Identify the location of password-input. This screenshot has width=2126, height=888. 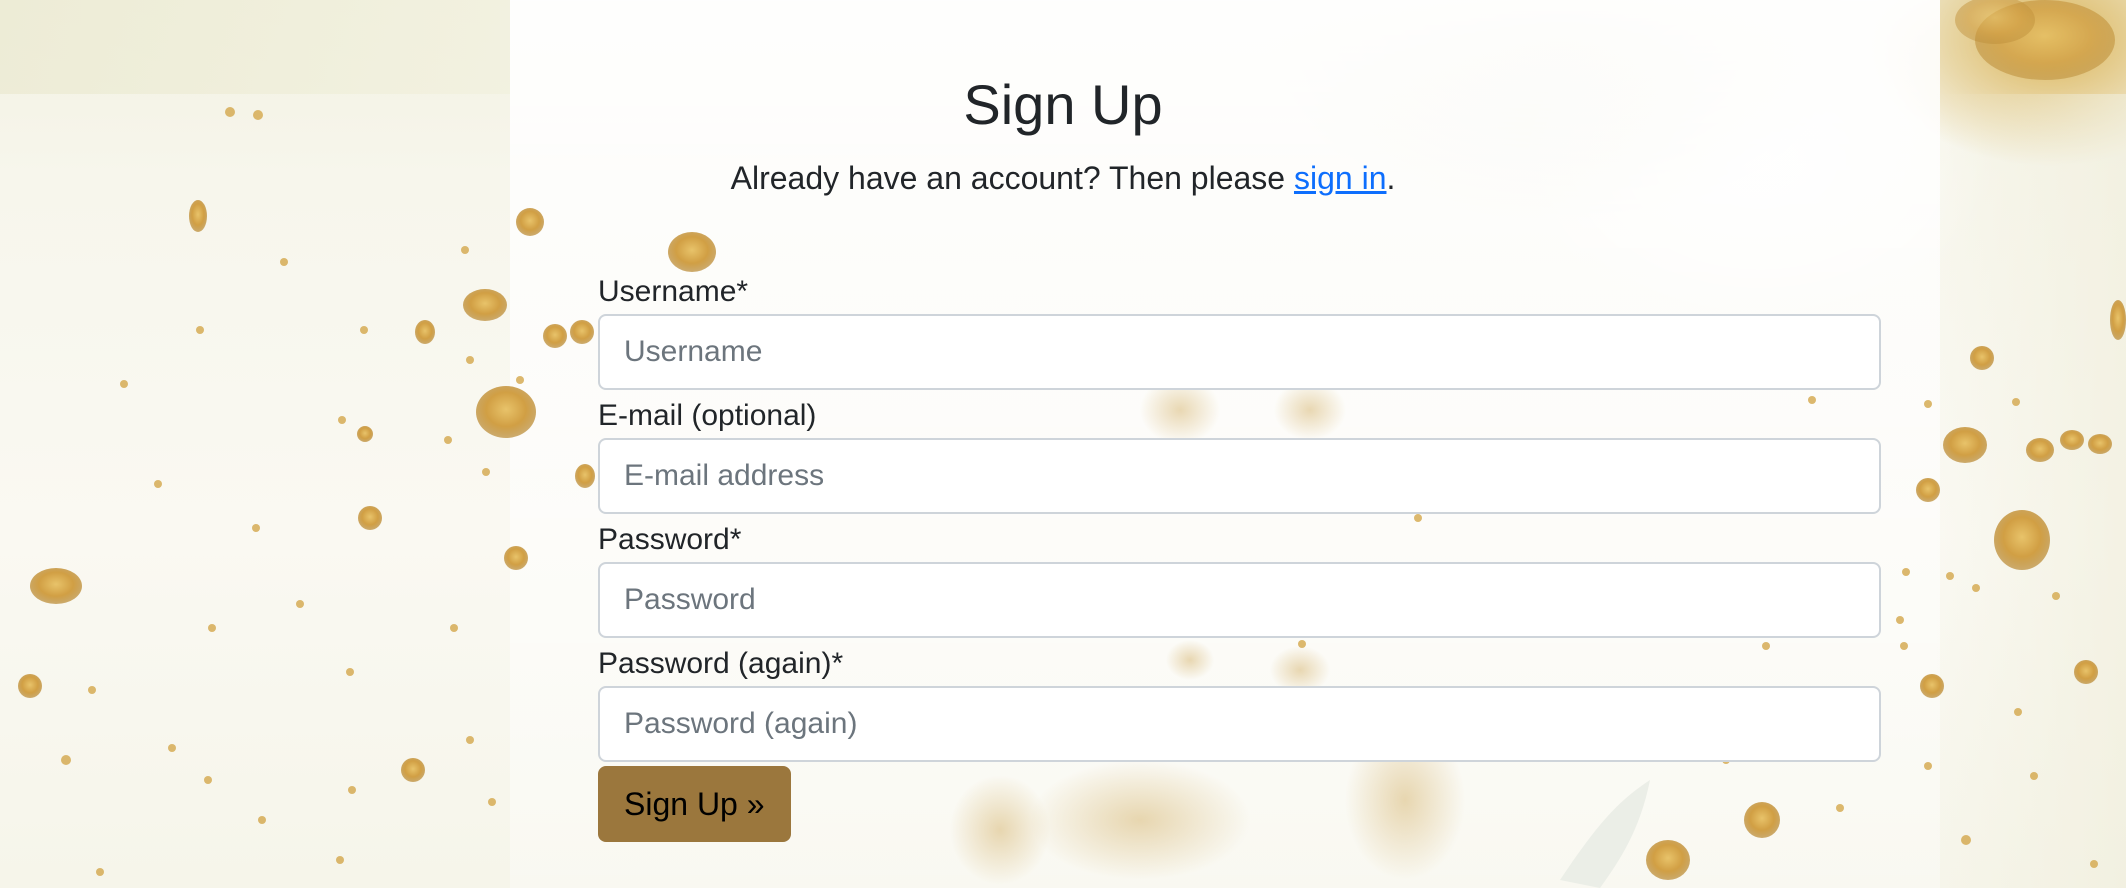
(1239, 600).